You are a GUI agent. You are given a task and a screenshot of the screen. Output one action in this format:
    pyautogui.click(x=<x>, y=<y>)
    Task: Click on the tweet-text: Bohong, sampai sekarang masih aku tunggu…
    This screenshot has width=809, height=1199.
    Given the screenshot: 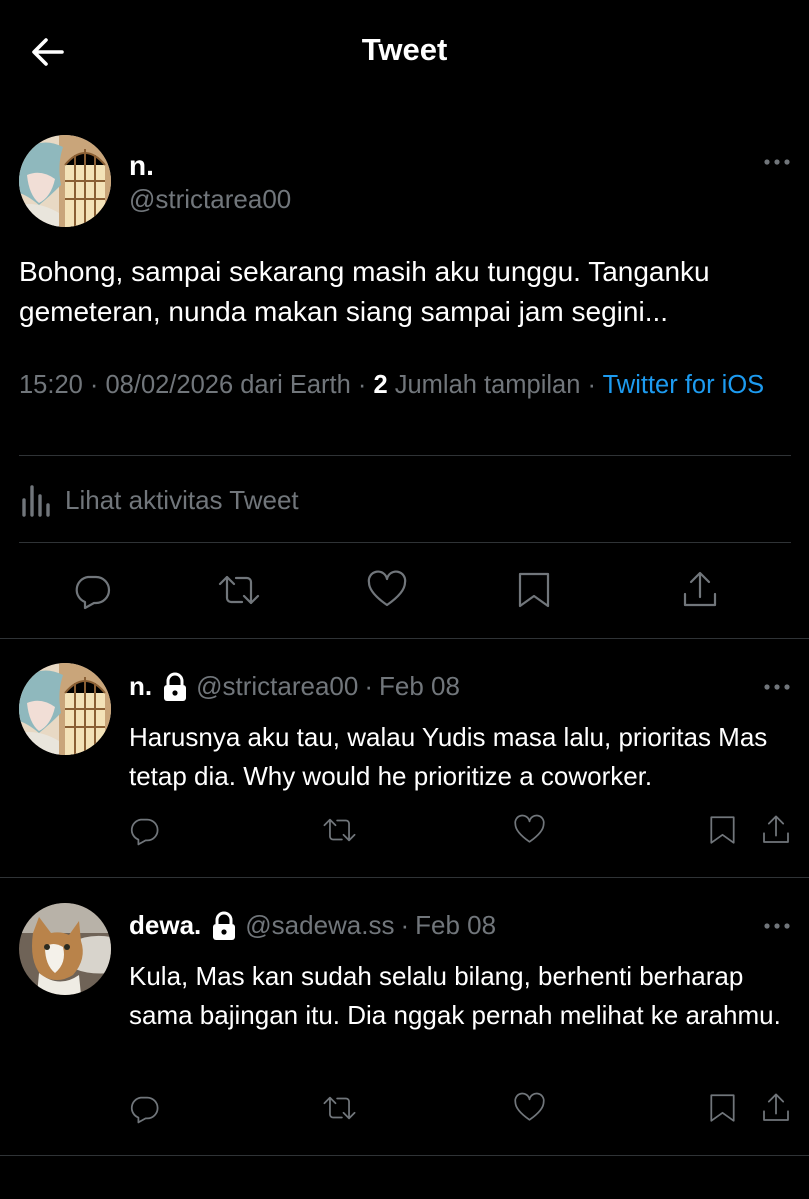 What is the action you would take?
    pyautogui.click(x=364, y=291)
    